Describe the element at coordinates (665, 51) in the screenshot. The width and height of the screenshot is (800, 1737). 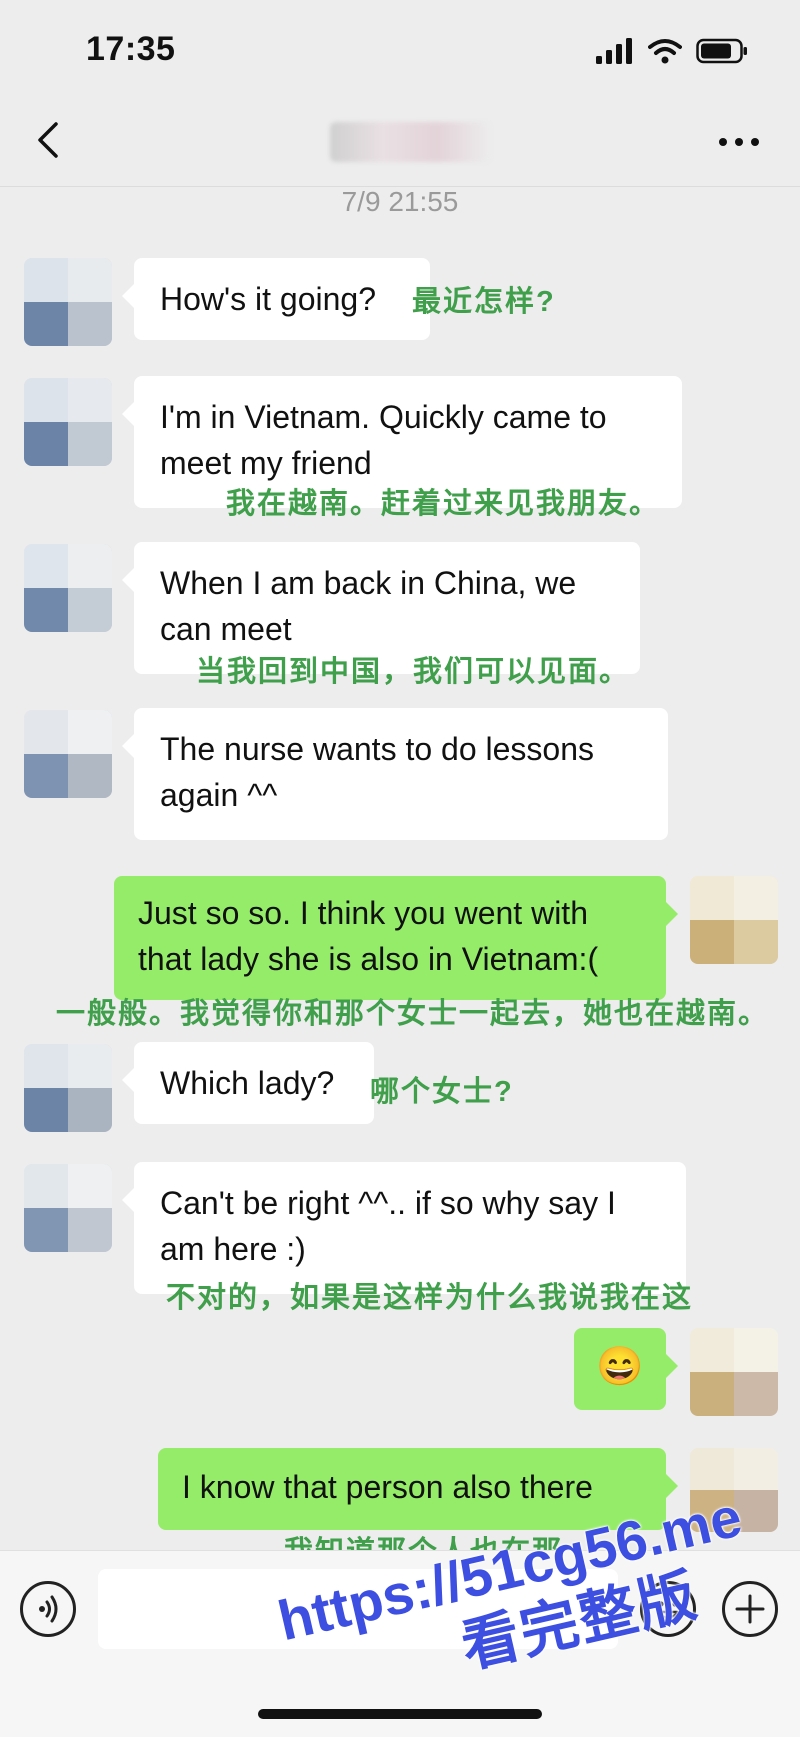
I see `wifi-icon` at that location.